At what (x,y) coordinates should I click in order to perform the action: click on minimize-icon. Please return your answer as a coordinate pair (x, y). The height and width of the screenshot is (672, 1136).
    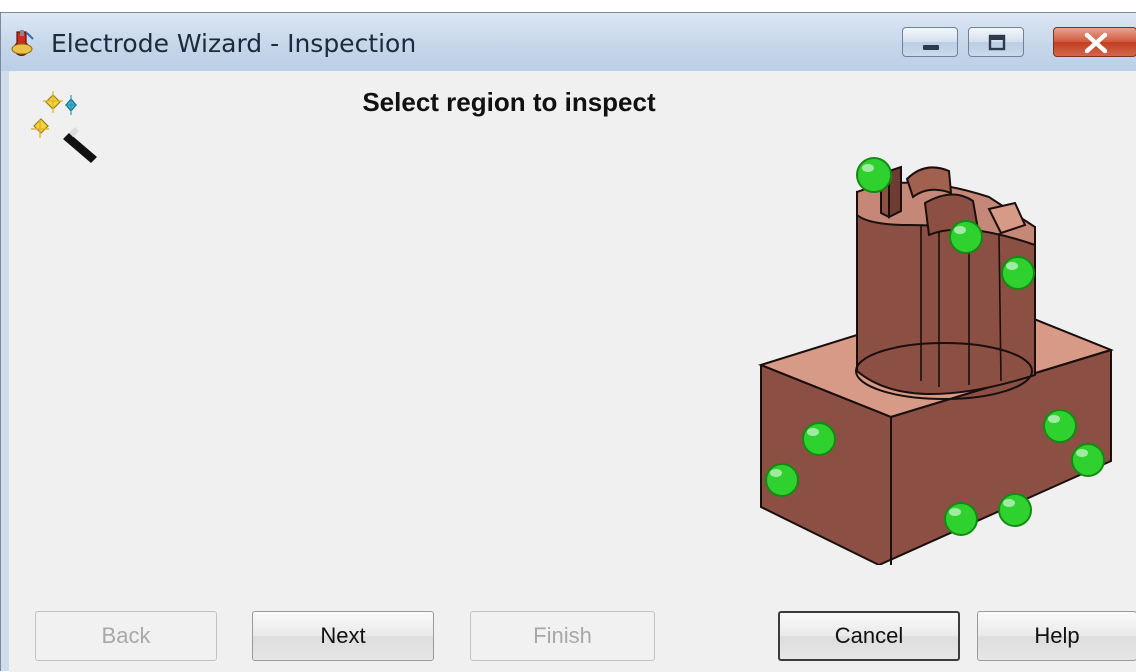
    Looking at the image, I should click on (931, 47).